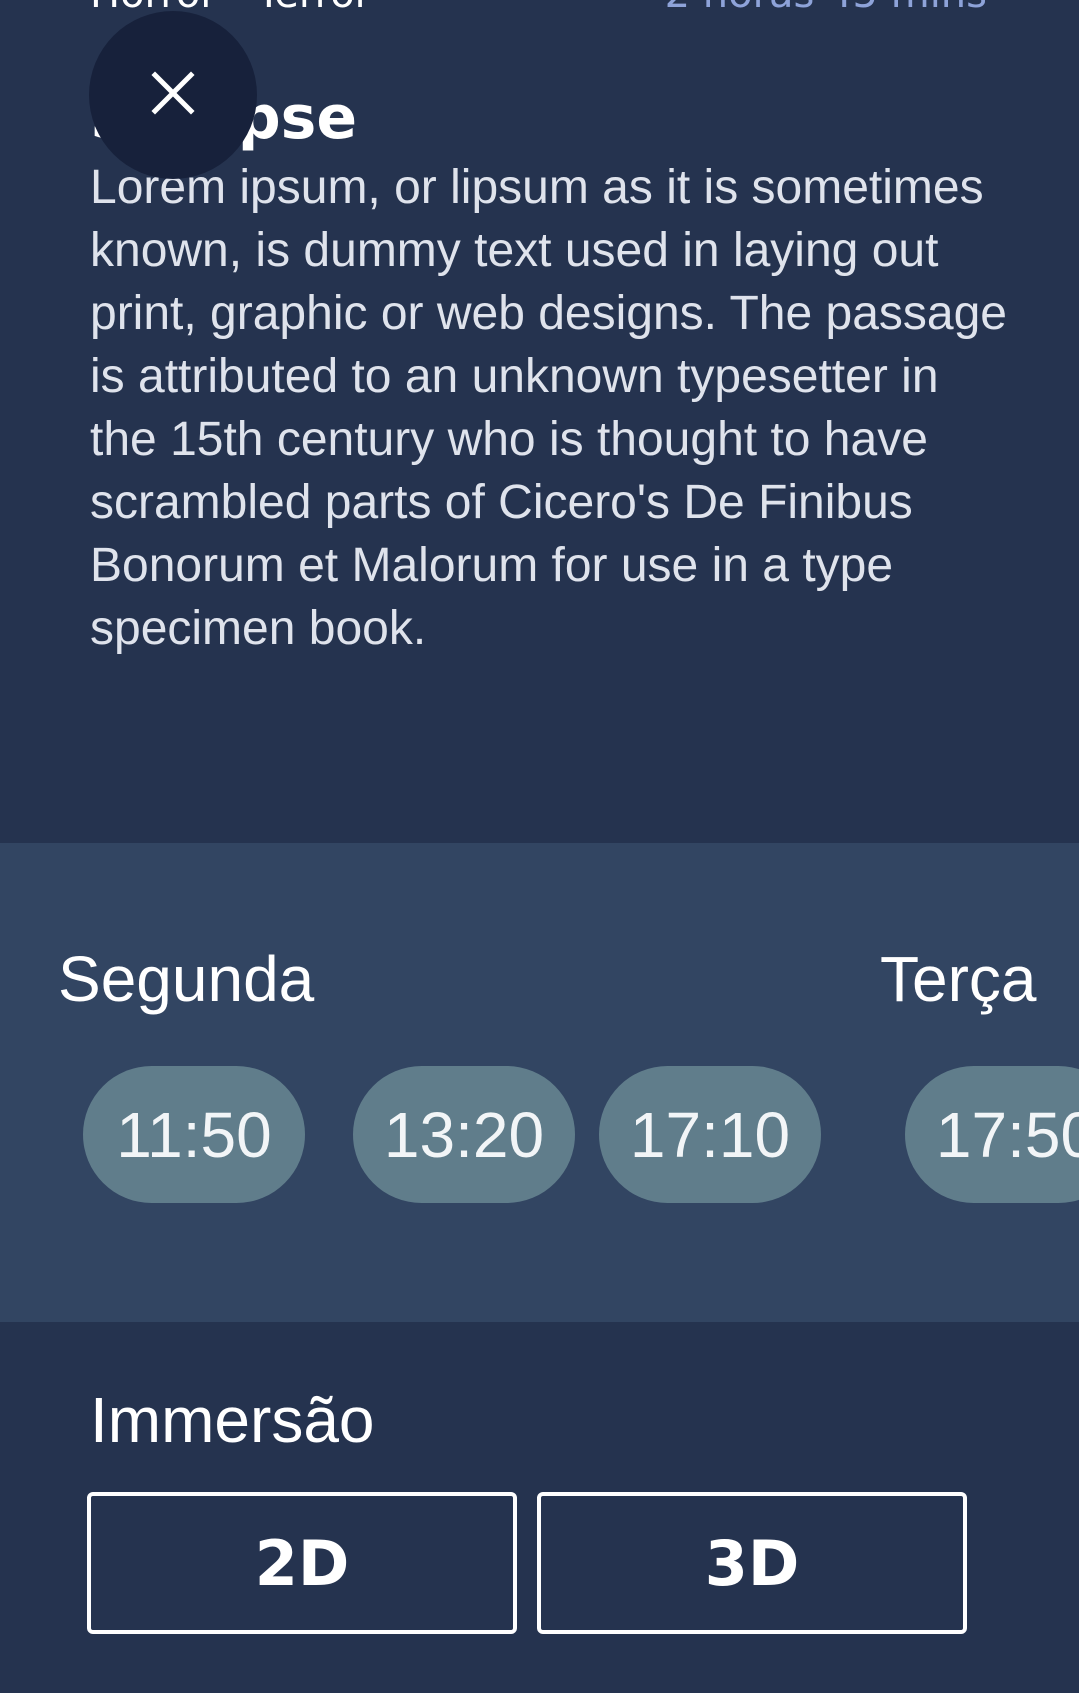 The height and width of the screenshot is (1693, 1079). I want to click on showtime-button: 11:50, so click(194, 1134).